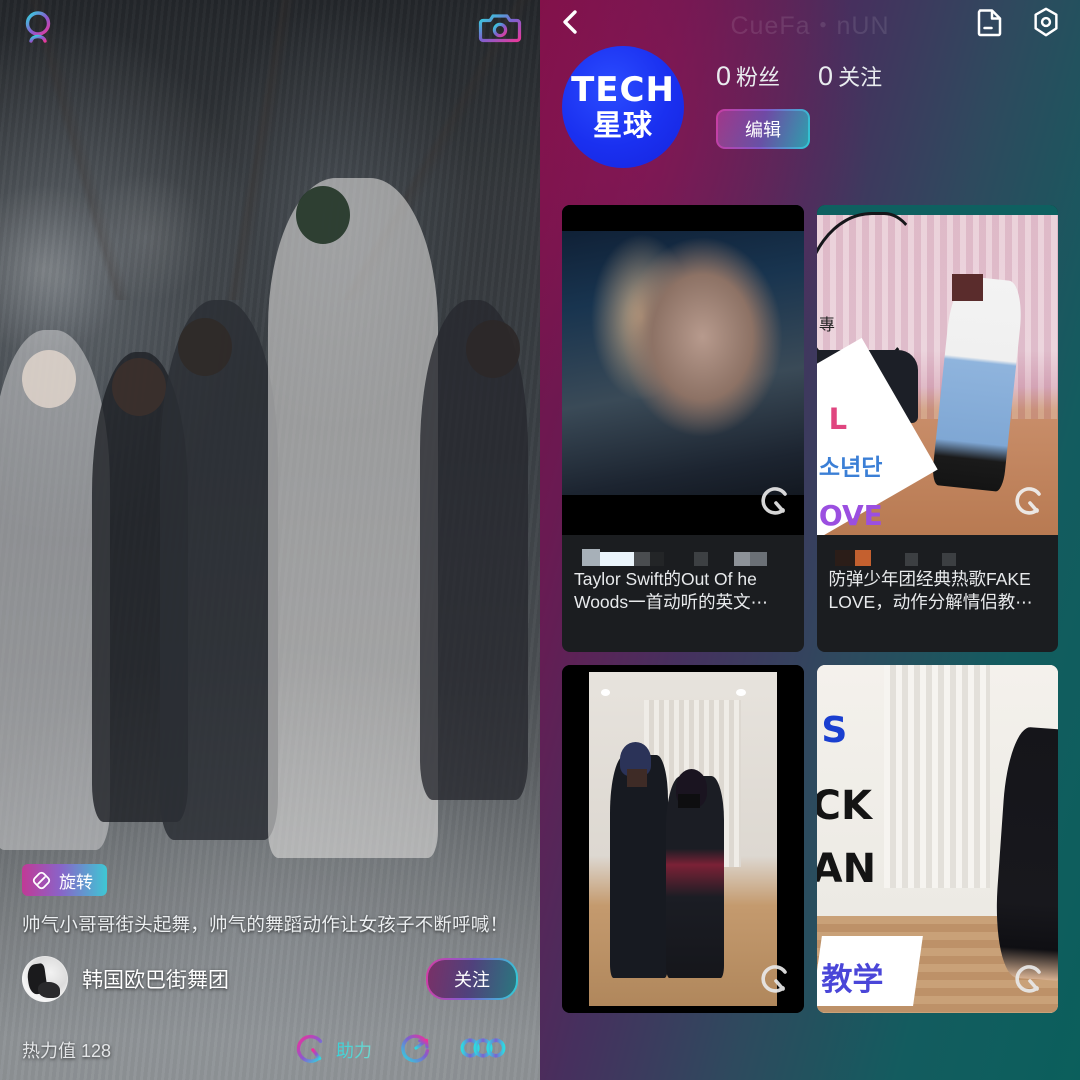 This screenshot has height=1080, width=1080. What do you see at coordinates (758, 77) in the screenshot?
I see `followers-label: 粉丝` at bounding box center [758, 77].